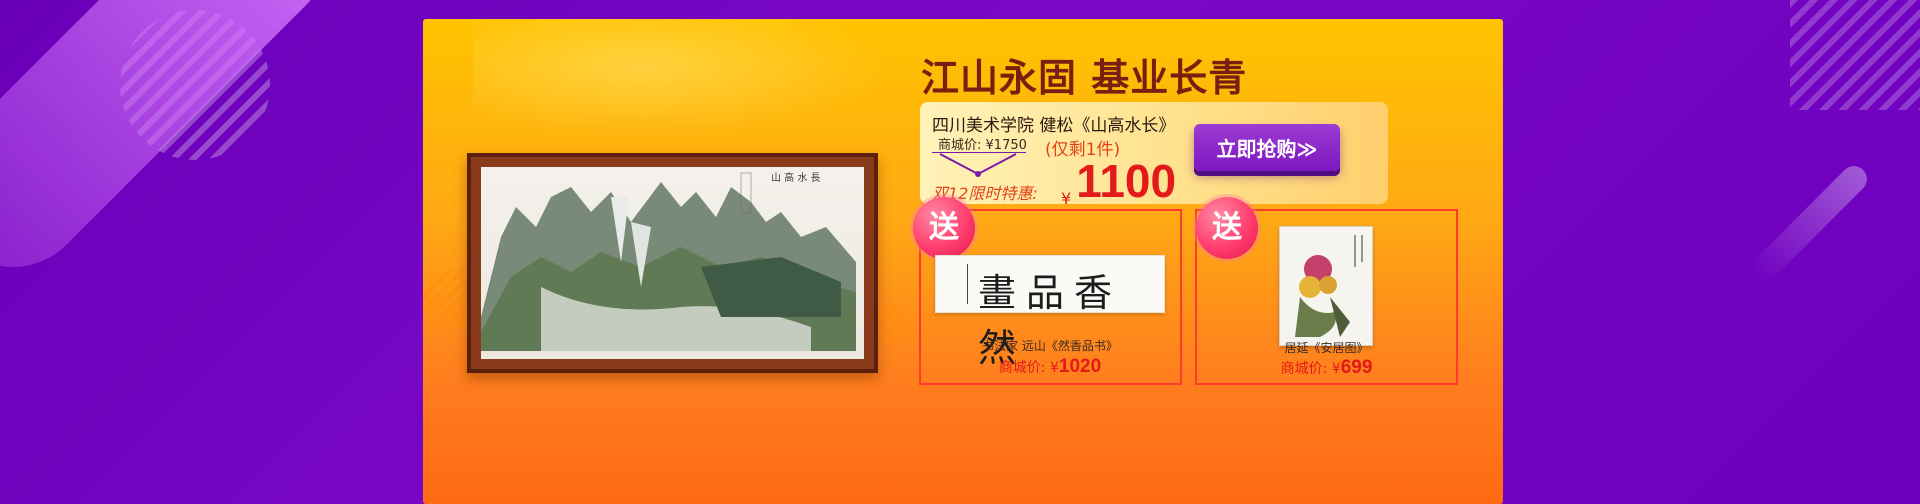 The height and width of the screenshot is (504, 1920). Describe the element at coordinates (668, 261) in the screenshot. I see `landscape-image: 山 高 水 長` at that location.